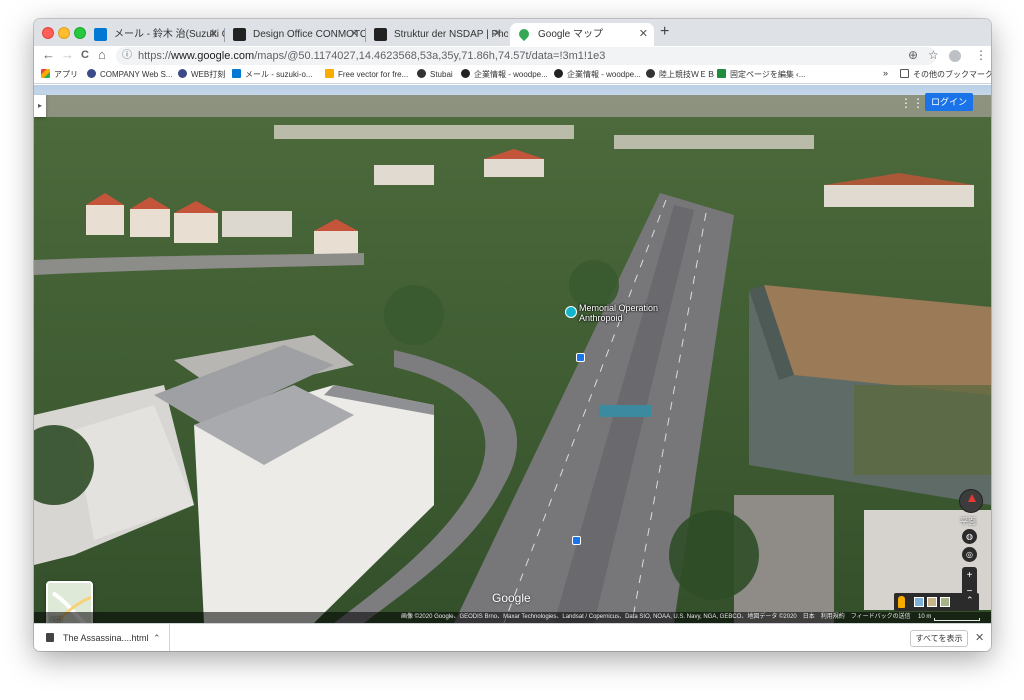  I want to click on tab-struktur: Struktur der NSDAP | Photogra ✕, so click(437, 34).